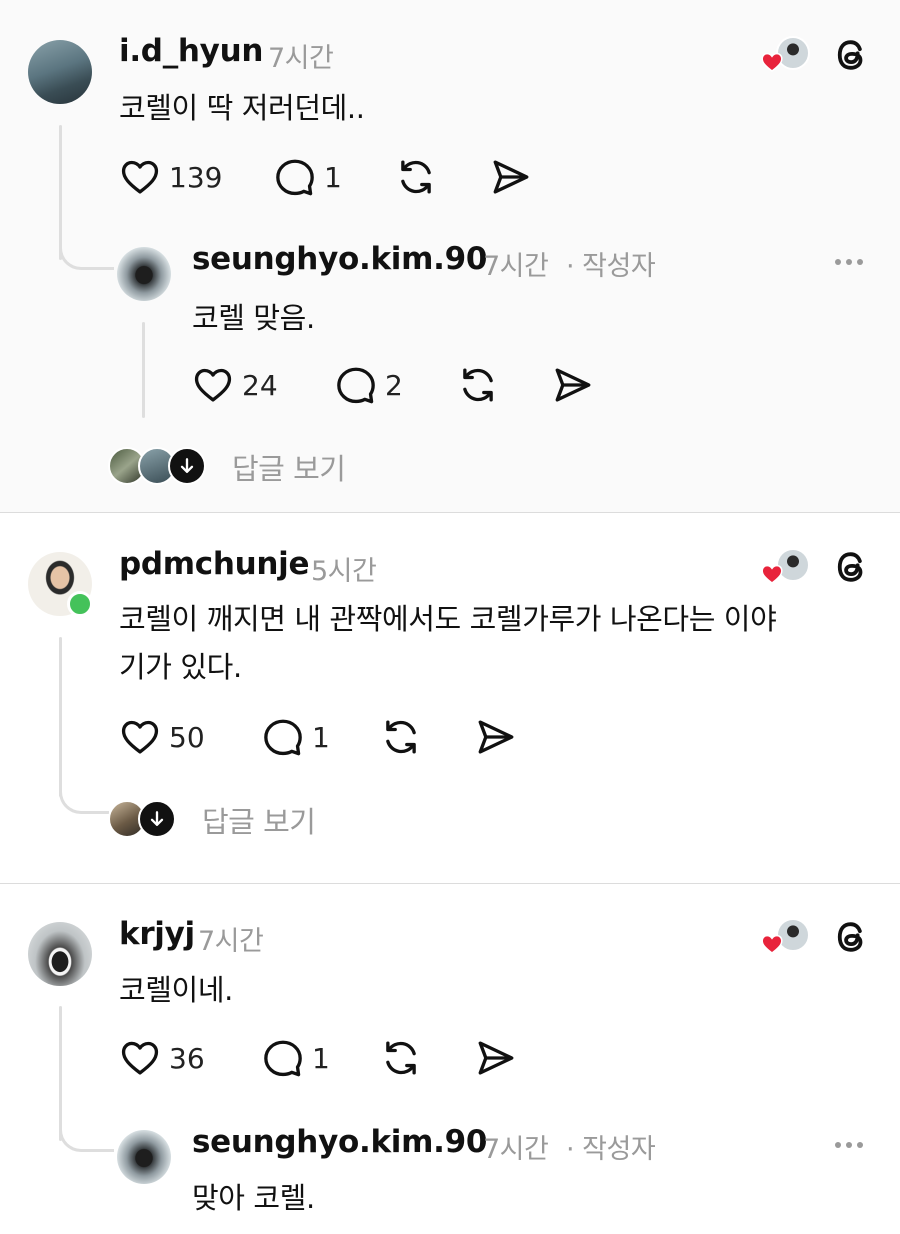 Image resolution: width=900 pixels, height=1234 pixels. I want to click on like-button: 139, so click(170, 177).